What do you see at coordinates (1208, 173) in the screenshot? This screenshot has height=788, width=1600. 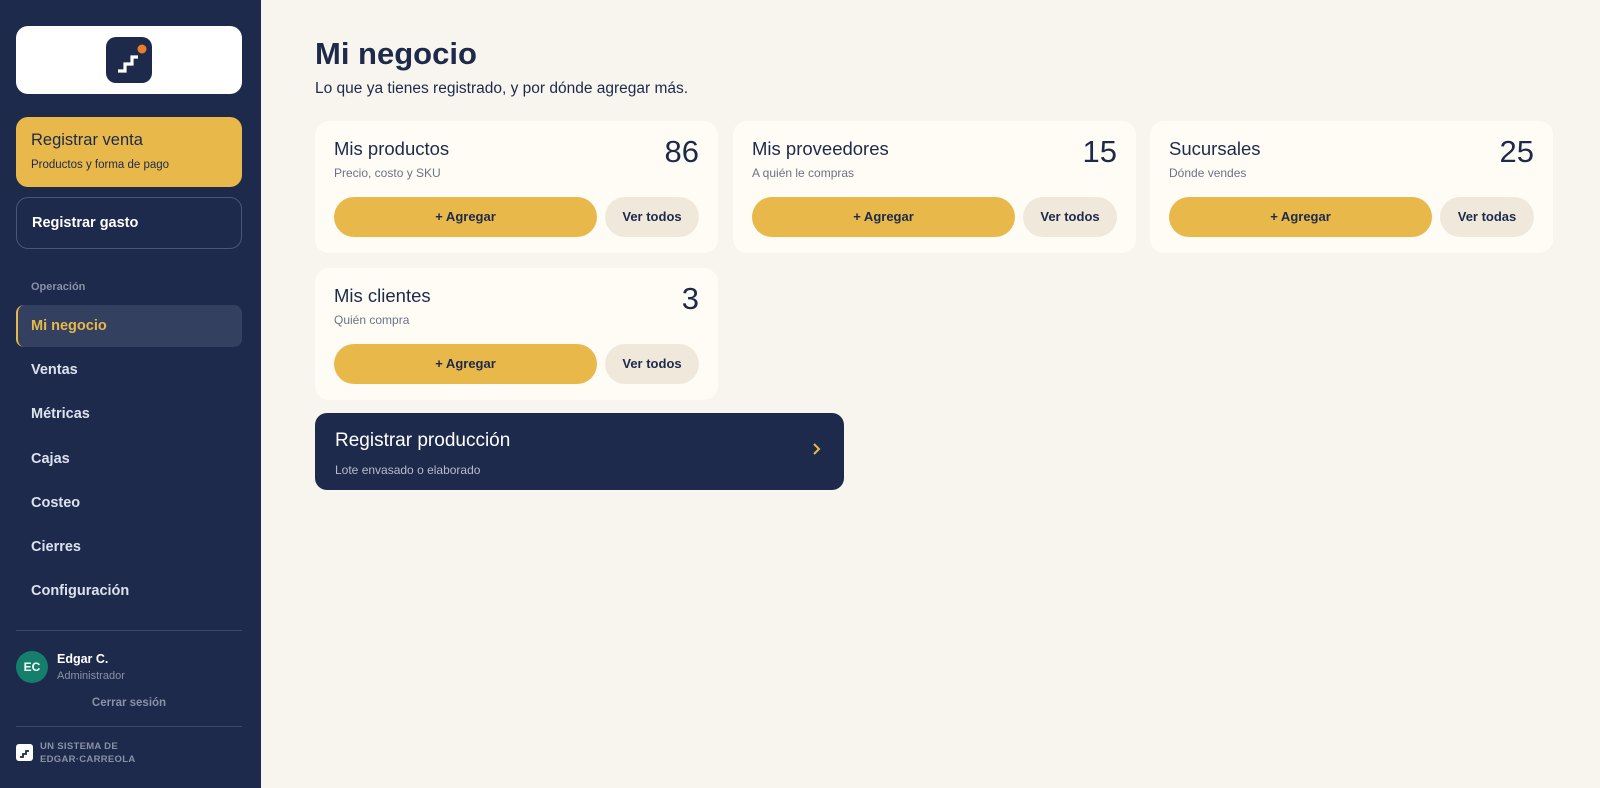 I see `card-subtitle: Dónde vendes` at bounding box center [1208, 173].